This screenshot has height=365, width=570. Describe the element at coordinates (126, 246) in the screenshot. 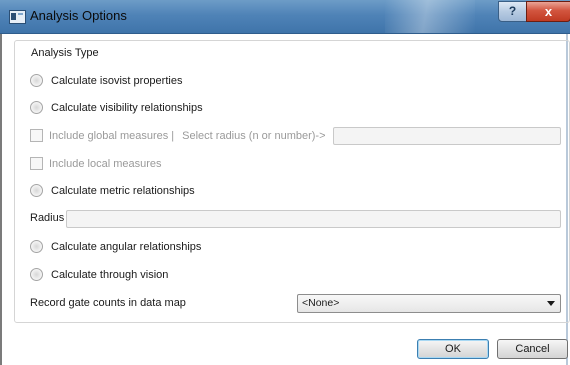

I see `angular-label: Calculate angular relationships` at that location.